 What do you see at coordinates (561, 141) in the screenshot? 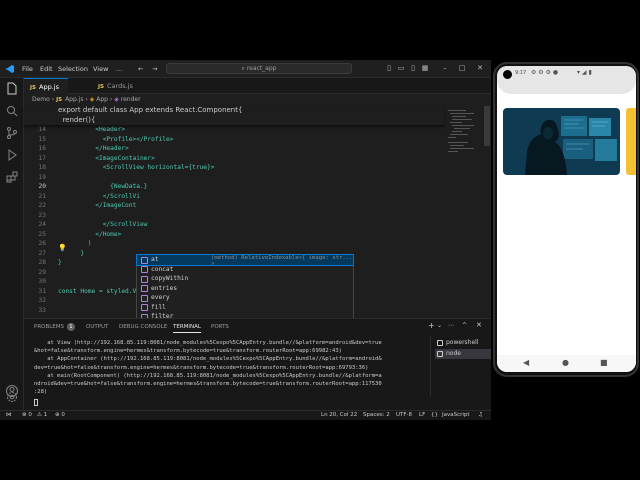
I see `card-image-hacker` at bounding box center [561, 141].